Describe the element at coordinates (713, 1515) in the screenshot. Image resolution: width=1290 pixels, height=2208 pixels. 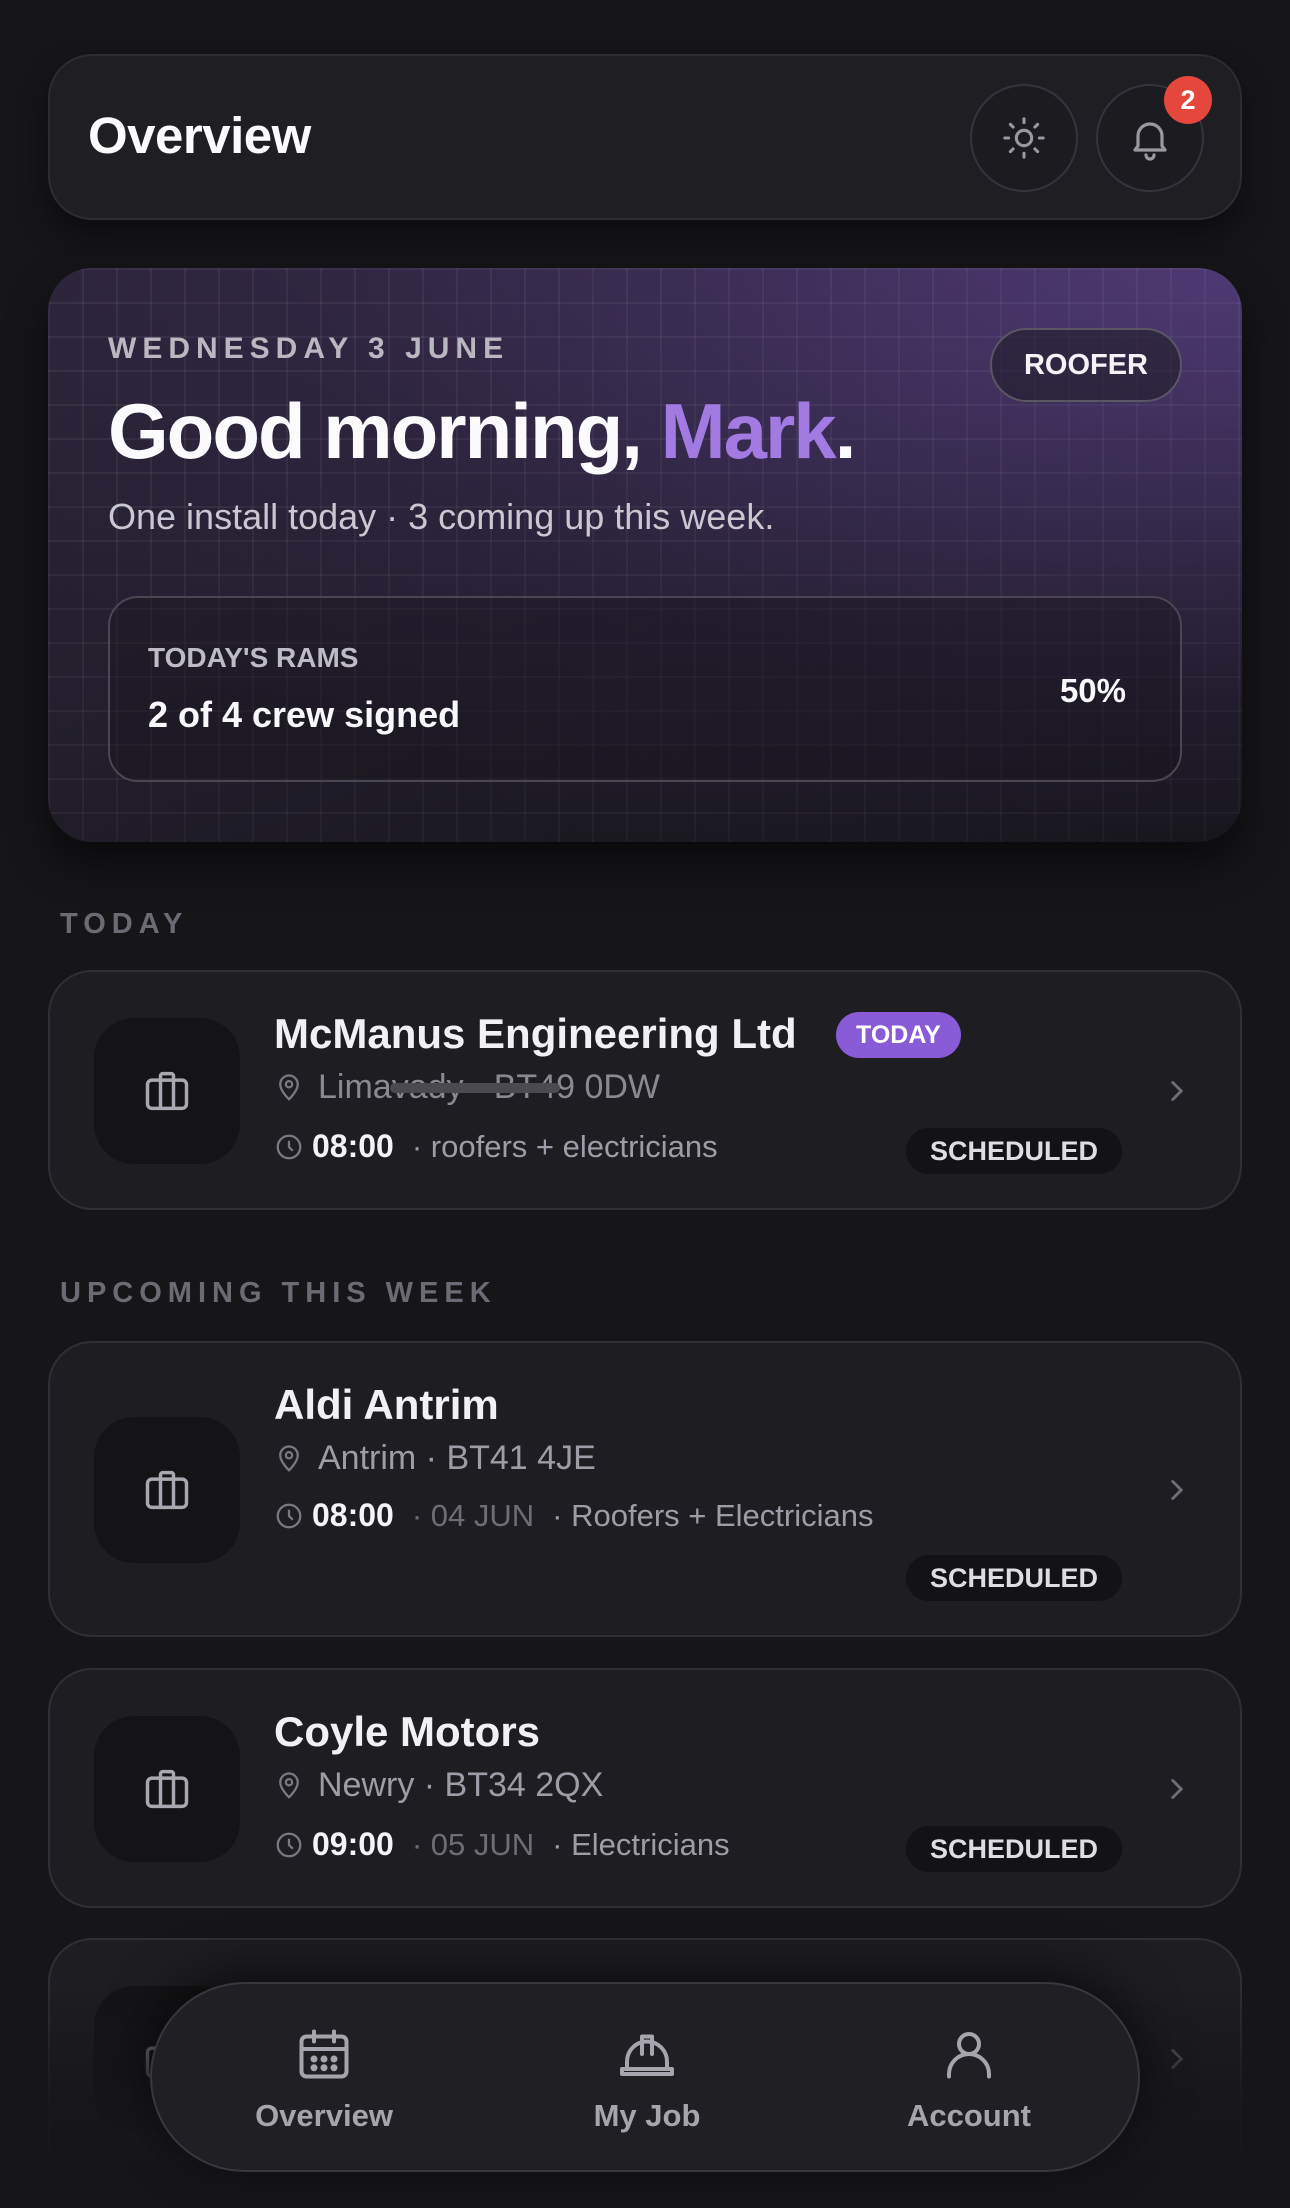
I see `job-trades: · Roofers + Electricians` at that location.